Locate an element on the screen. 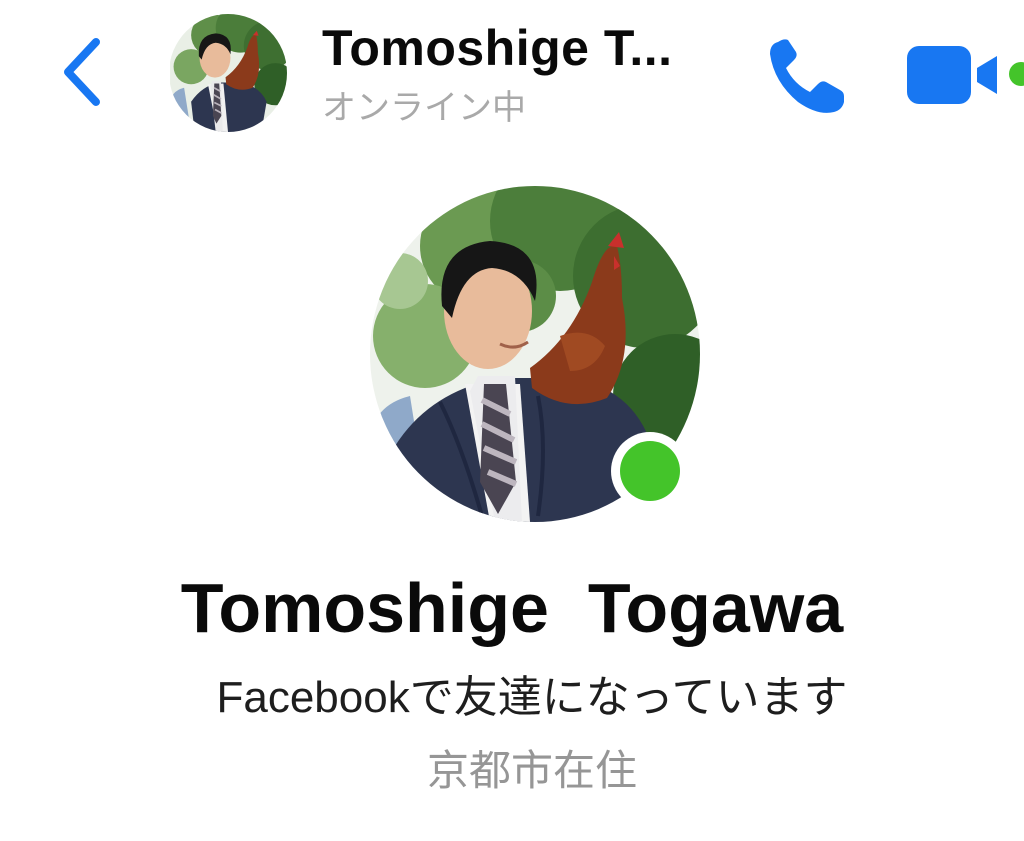 This screenshot has height=841, width=1024. header-avatar is located at coordinates (228, 73).